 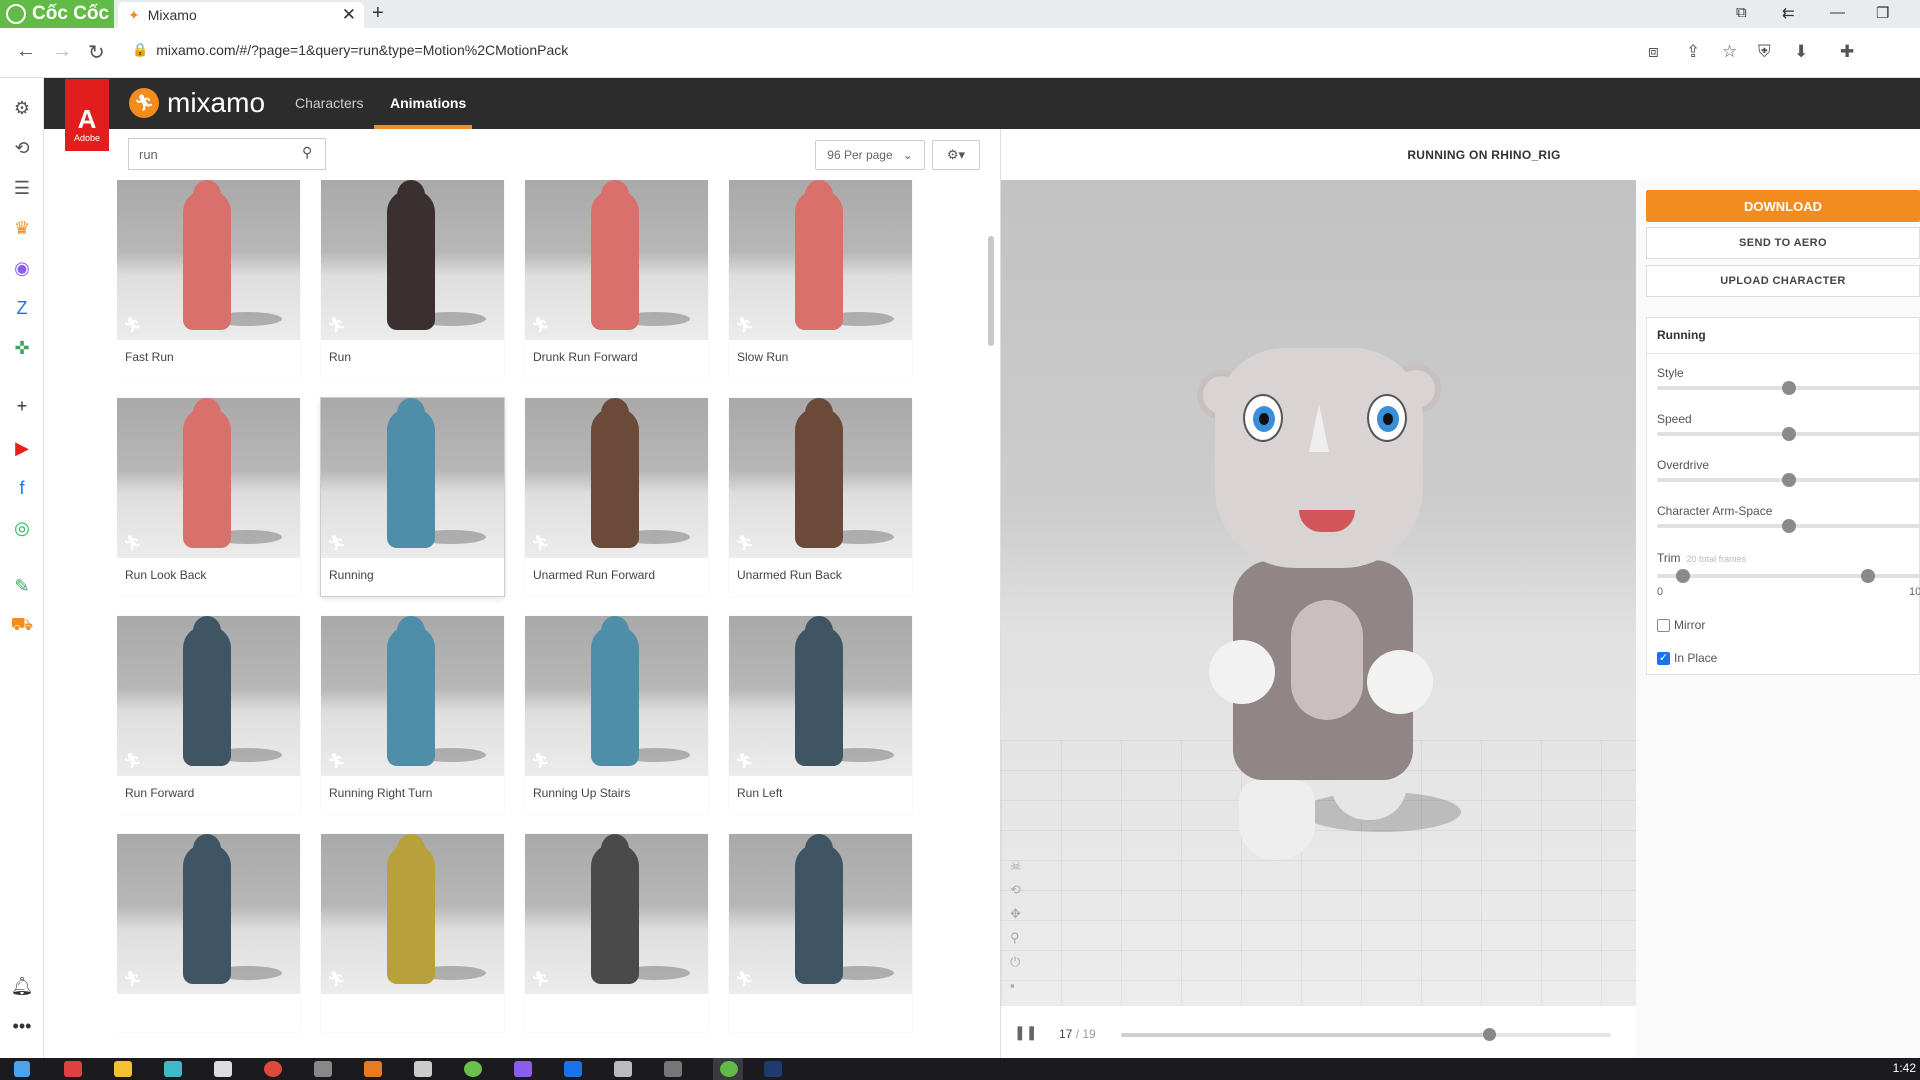 I want to click on skeleton-icon: ☠, so click(x=1020, y=866).